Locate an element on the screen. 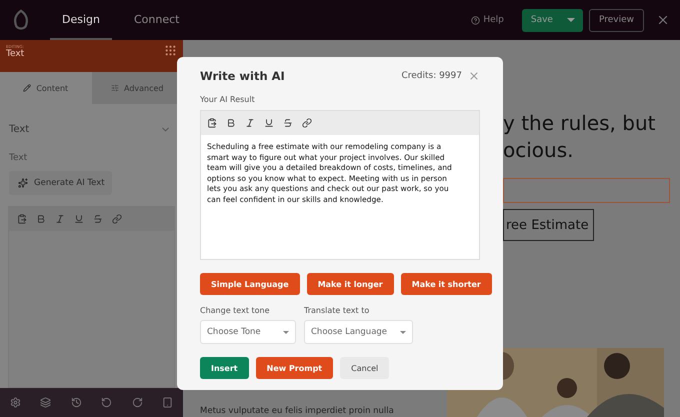 The height and width of the screenshot is (417, 680). rewrite-button: Simple Language is located at coordinates (250, 284).